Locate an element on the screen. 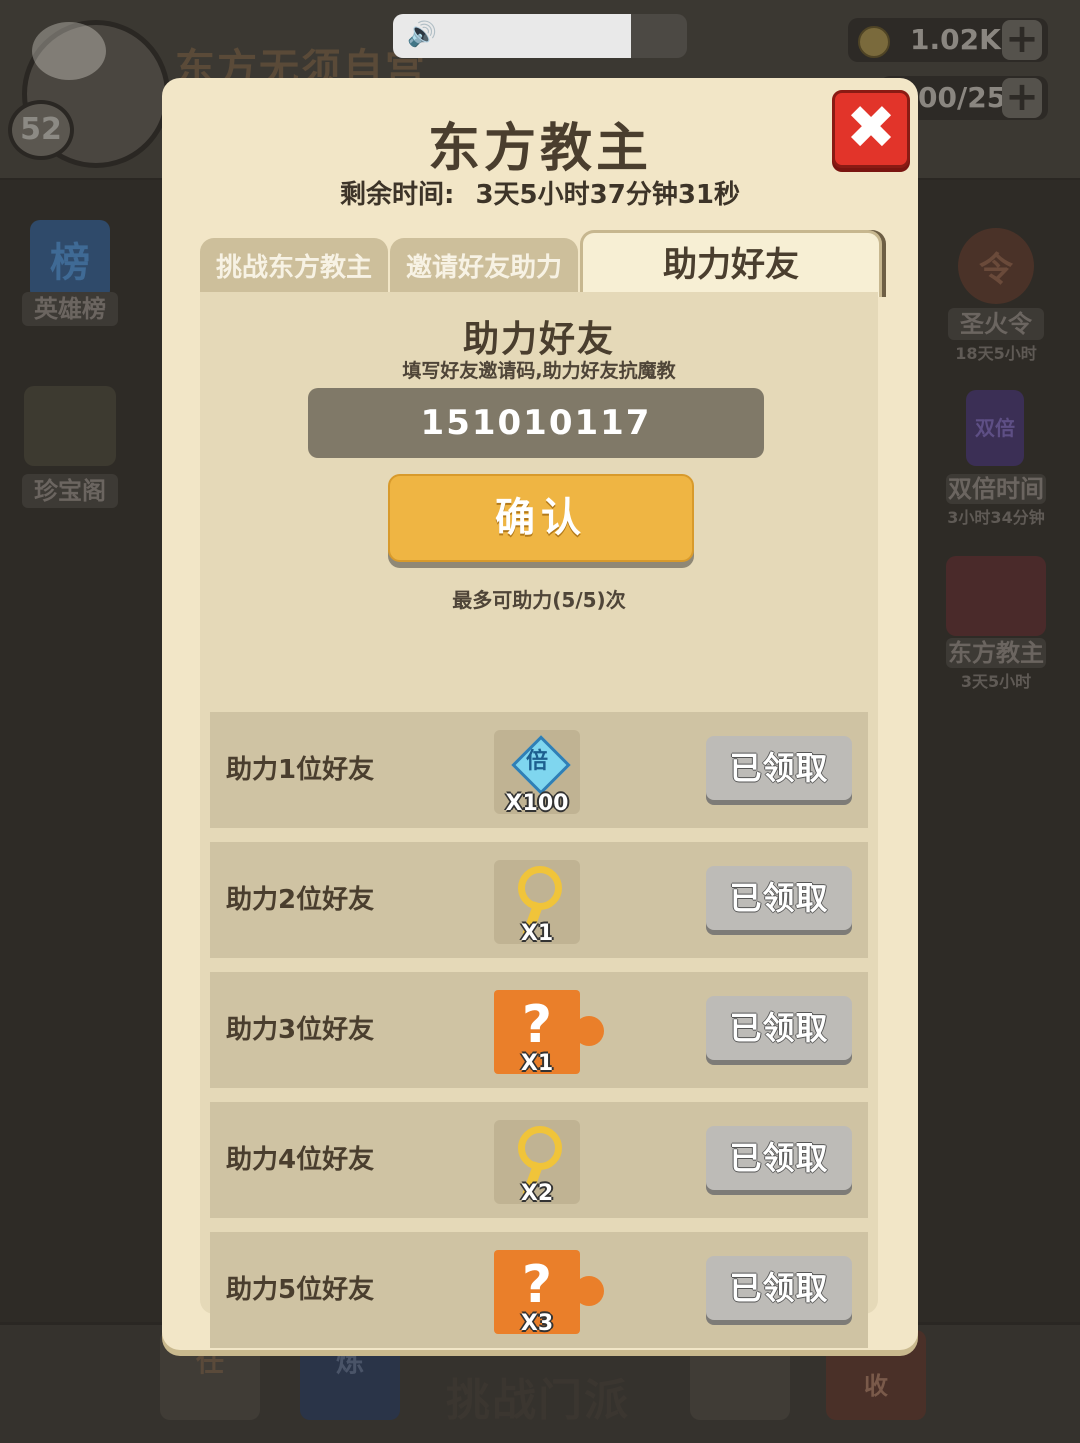 This screenshot has height=1443, width=1080. east-master-timer: 3天5小时 is located at coordinates (996, 681).